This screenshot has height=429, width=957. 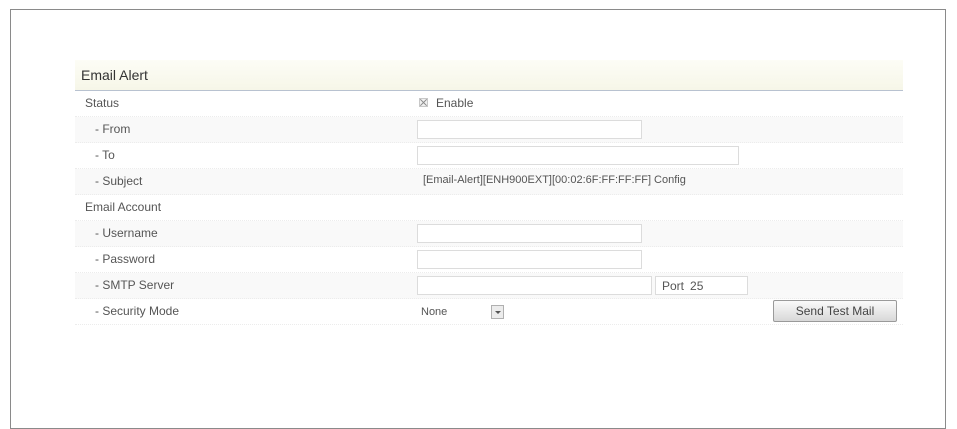 What do you see at coordinates (529, 129) in the screenshot?
I see `from-field` at bounding box center [529, 129].